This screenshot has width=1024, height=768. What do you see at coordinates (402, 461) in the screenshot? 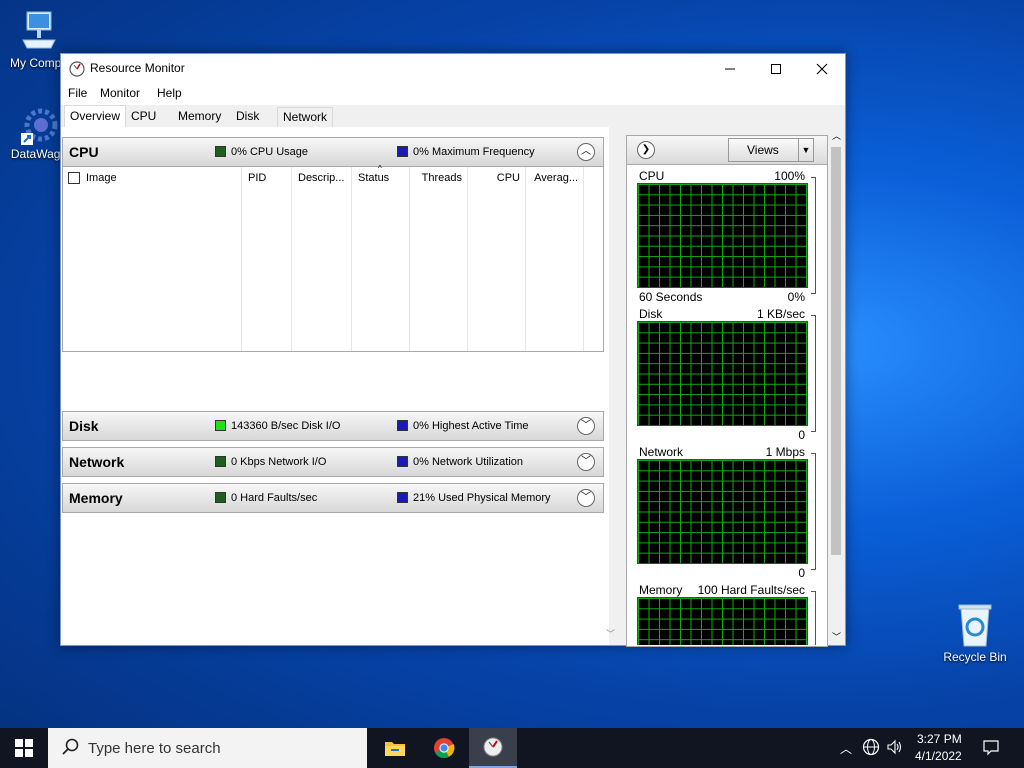
I see `network-utilization-legend-swatch` at bounding box center [402, 461].